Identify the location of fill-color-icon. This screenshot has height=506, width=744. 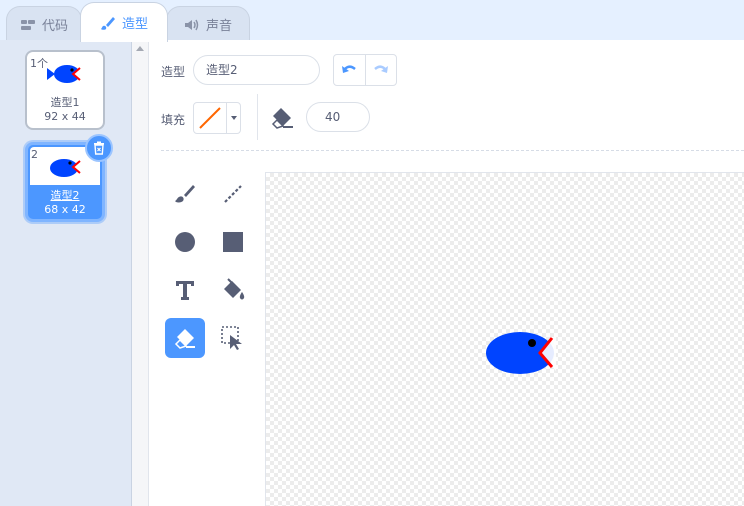
(210, 118).